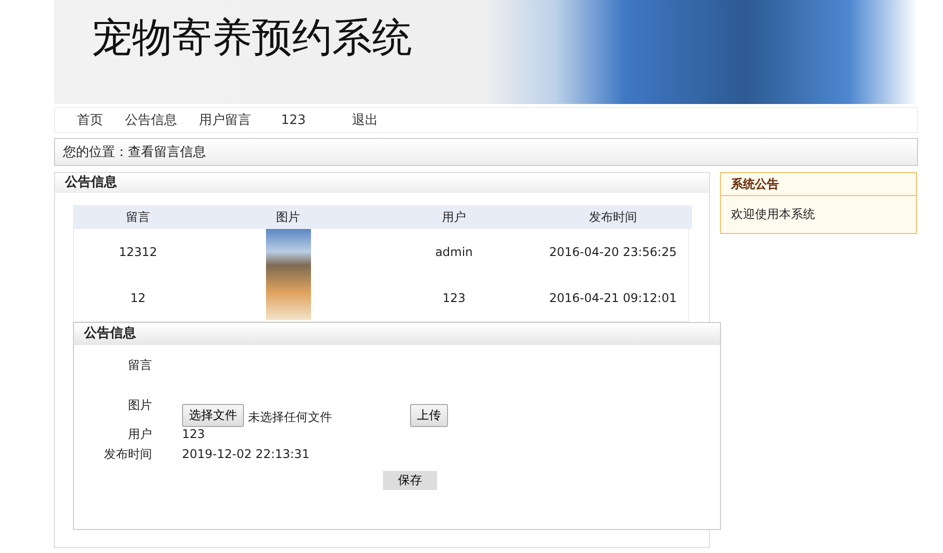 This screenshot has height=553, width=943. What do you see at coordinates (288, 217) in the screenshot?
I see `column-header: 图片` at bounding box center [288, 217].